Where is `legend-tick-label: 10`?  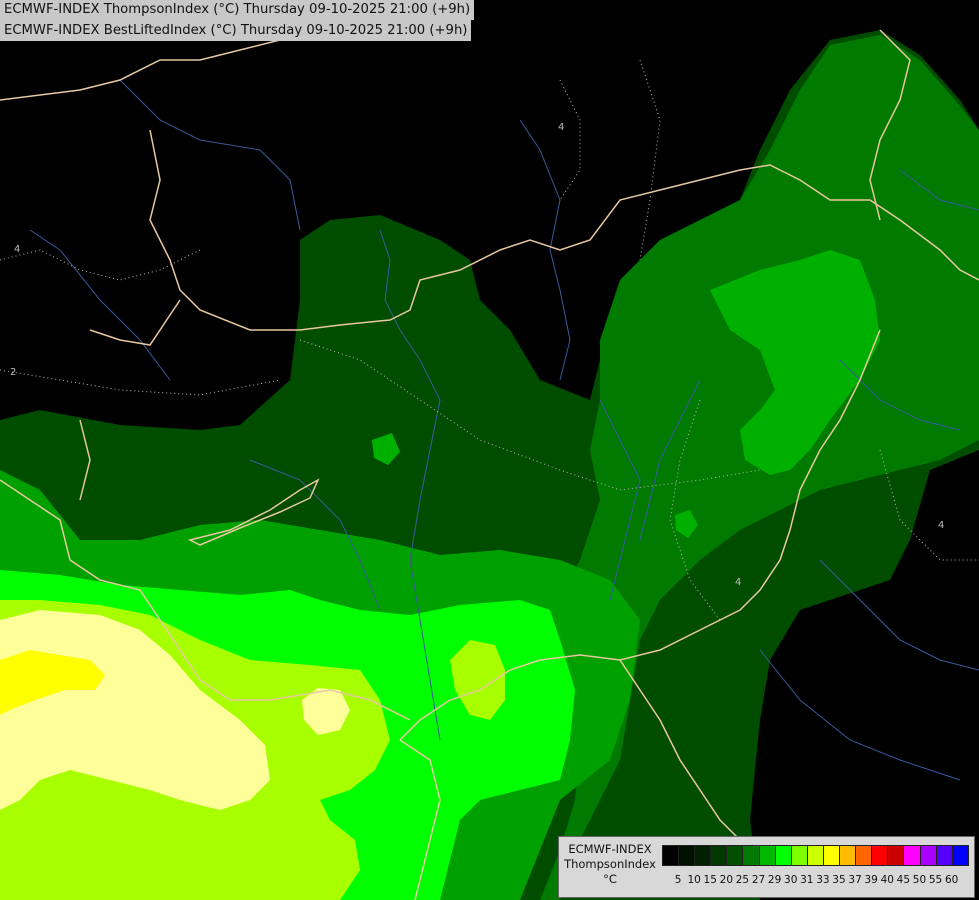
legend-tick-label: 10 is located at coordinates (694, 880).